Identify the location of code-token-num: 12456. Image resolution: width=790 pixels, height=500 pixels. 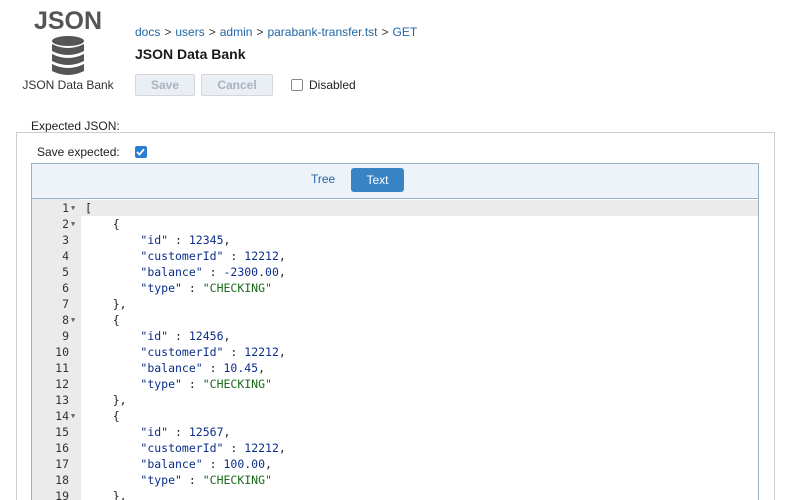
(206, 336).